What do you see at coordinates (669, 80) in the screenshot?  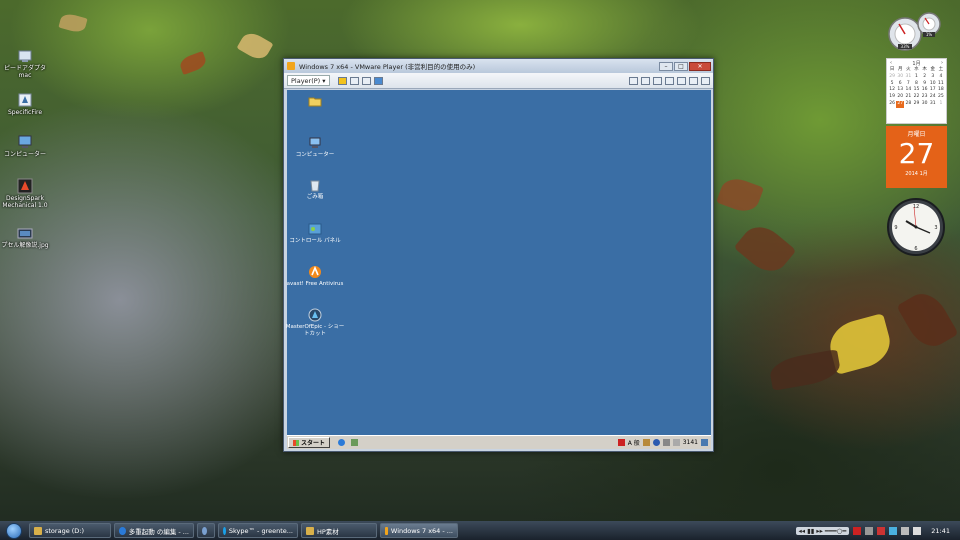 I see `device-printer-icon` at bounding box center [669, 80].